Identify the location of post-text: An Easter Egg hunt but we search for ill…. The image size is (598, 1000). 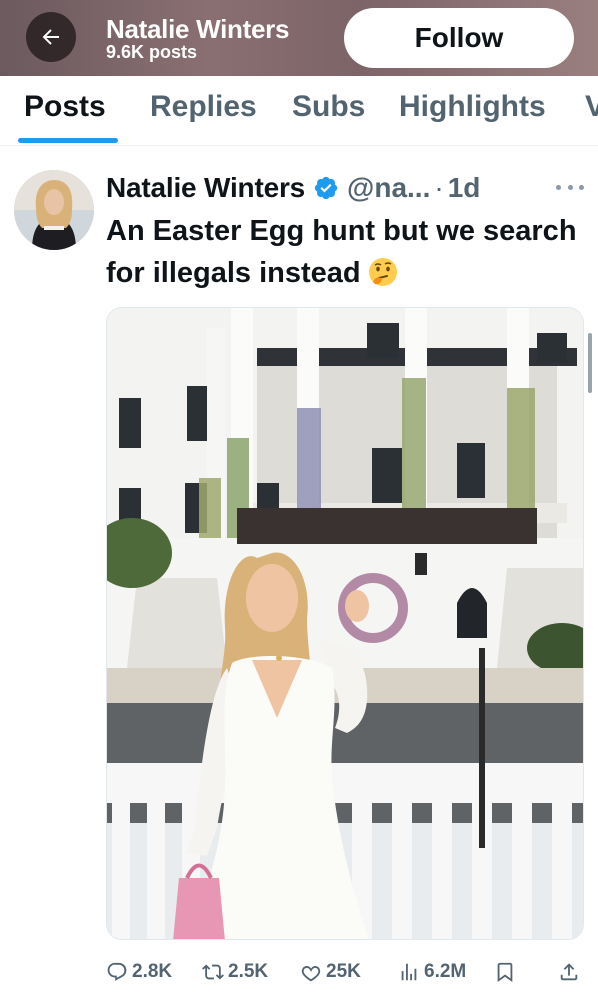
(346, 252).